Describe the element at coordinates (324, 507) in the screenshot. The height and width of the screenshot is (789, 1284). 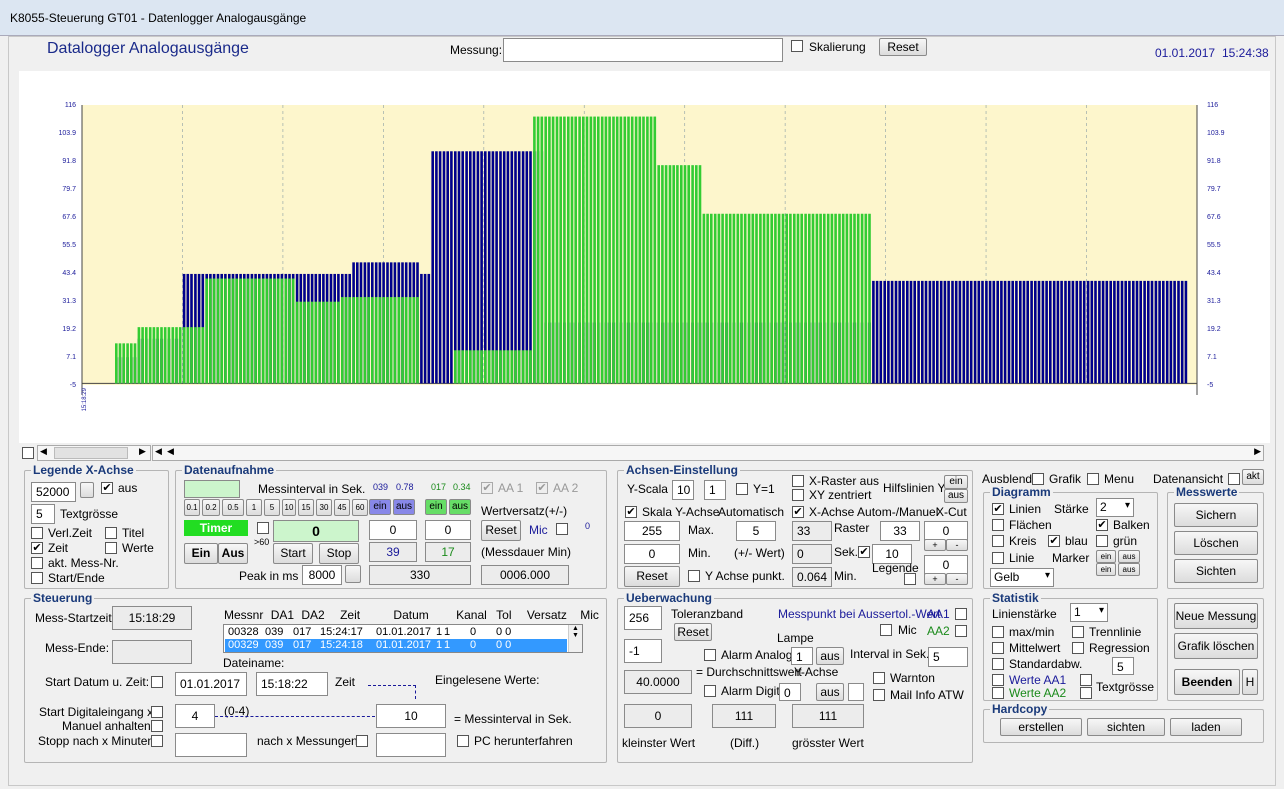
I see `interval-button: 30` at that location.